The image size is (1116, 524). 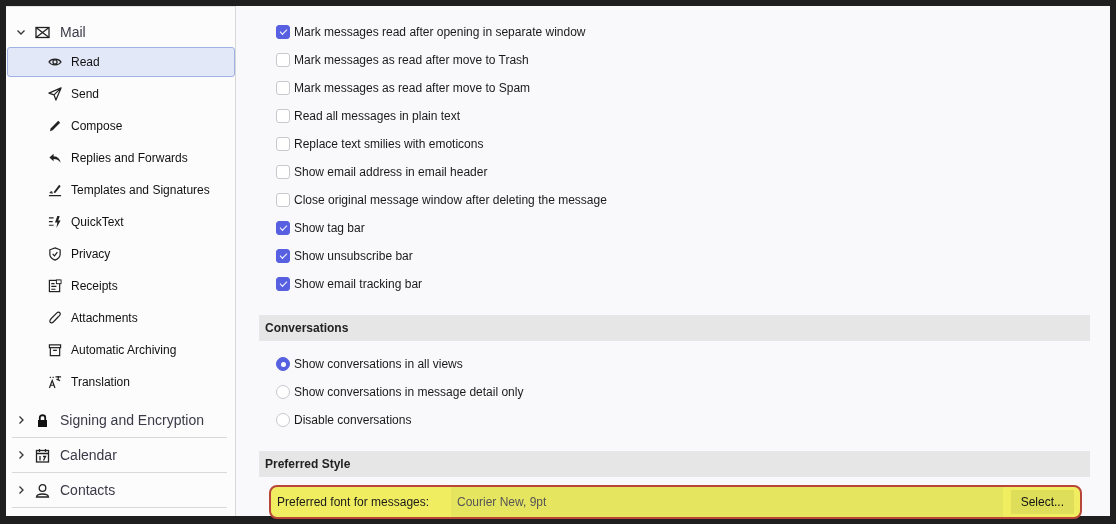 What do you see at coordinates (121, 222) in the screenshot?
I see `sidebar-item: QuickText` at bounding box center [121, 222].